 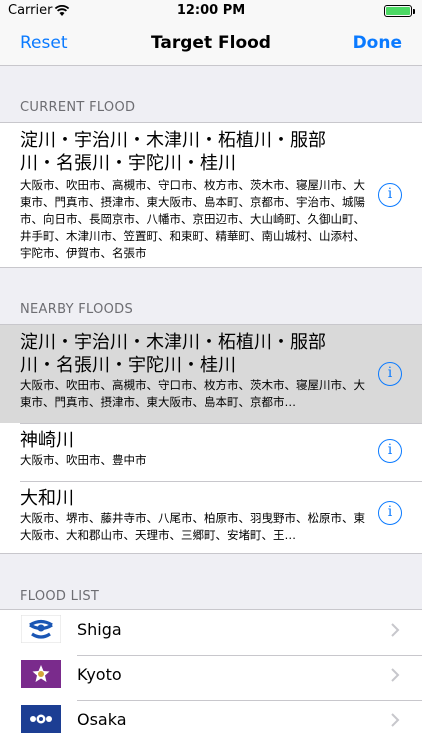 I want to click on prefecture-label: Kyoto, so click(x=99, y=674).